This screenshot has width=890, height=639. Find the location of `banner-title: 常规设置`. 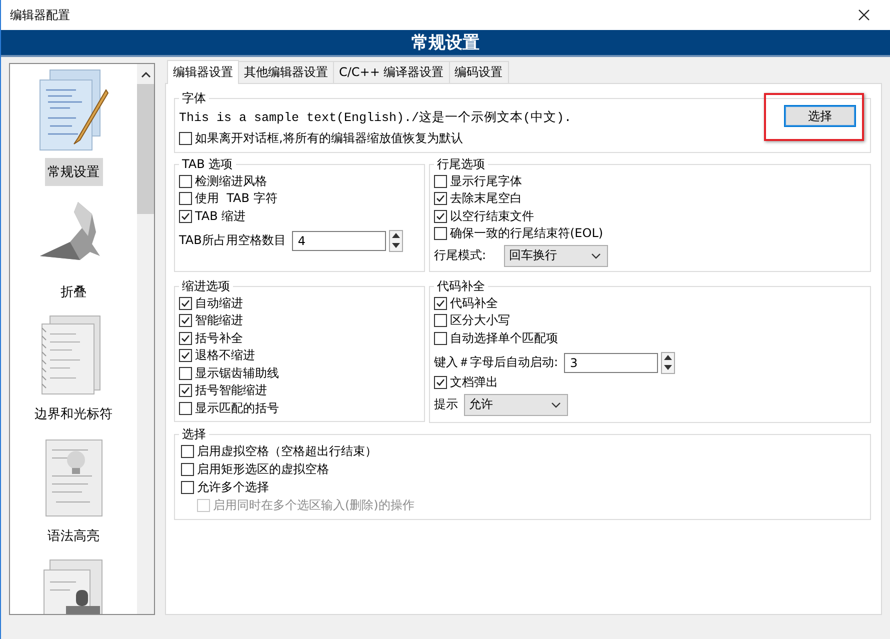

banner-title: 常规设置 is located at coordinates (446, 43).